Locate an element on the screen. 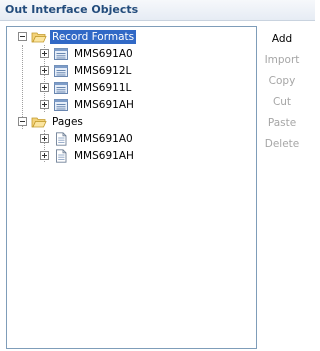 This screenshot has width=320, height=351. tree-node-pages: Pages is located at coordinates (51, 121).